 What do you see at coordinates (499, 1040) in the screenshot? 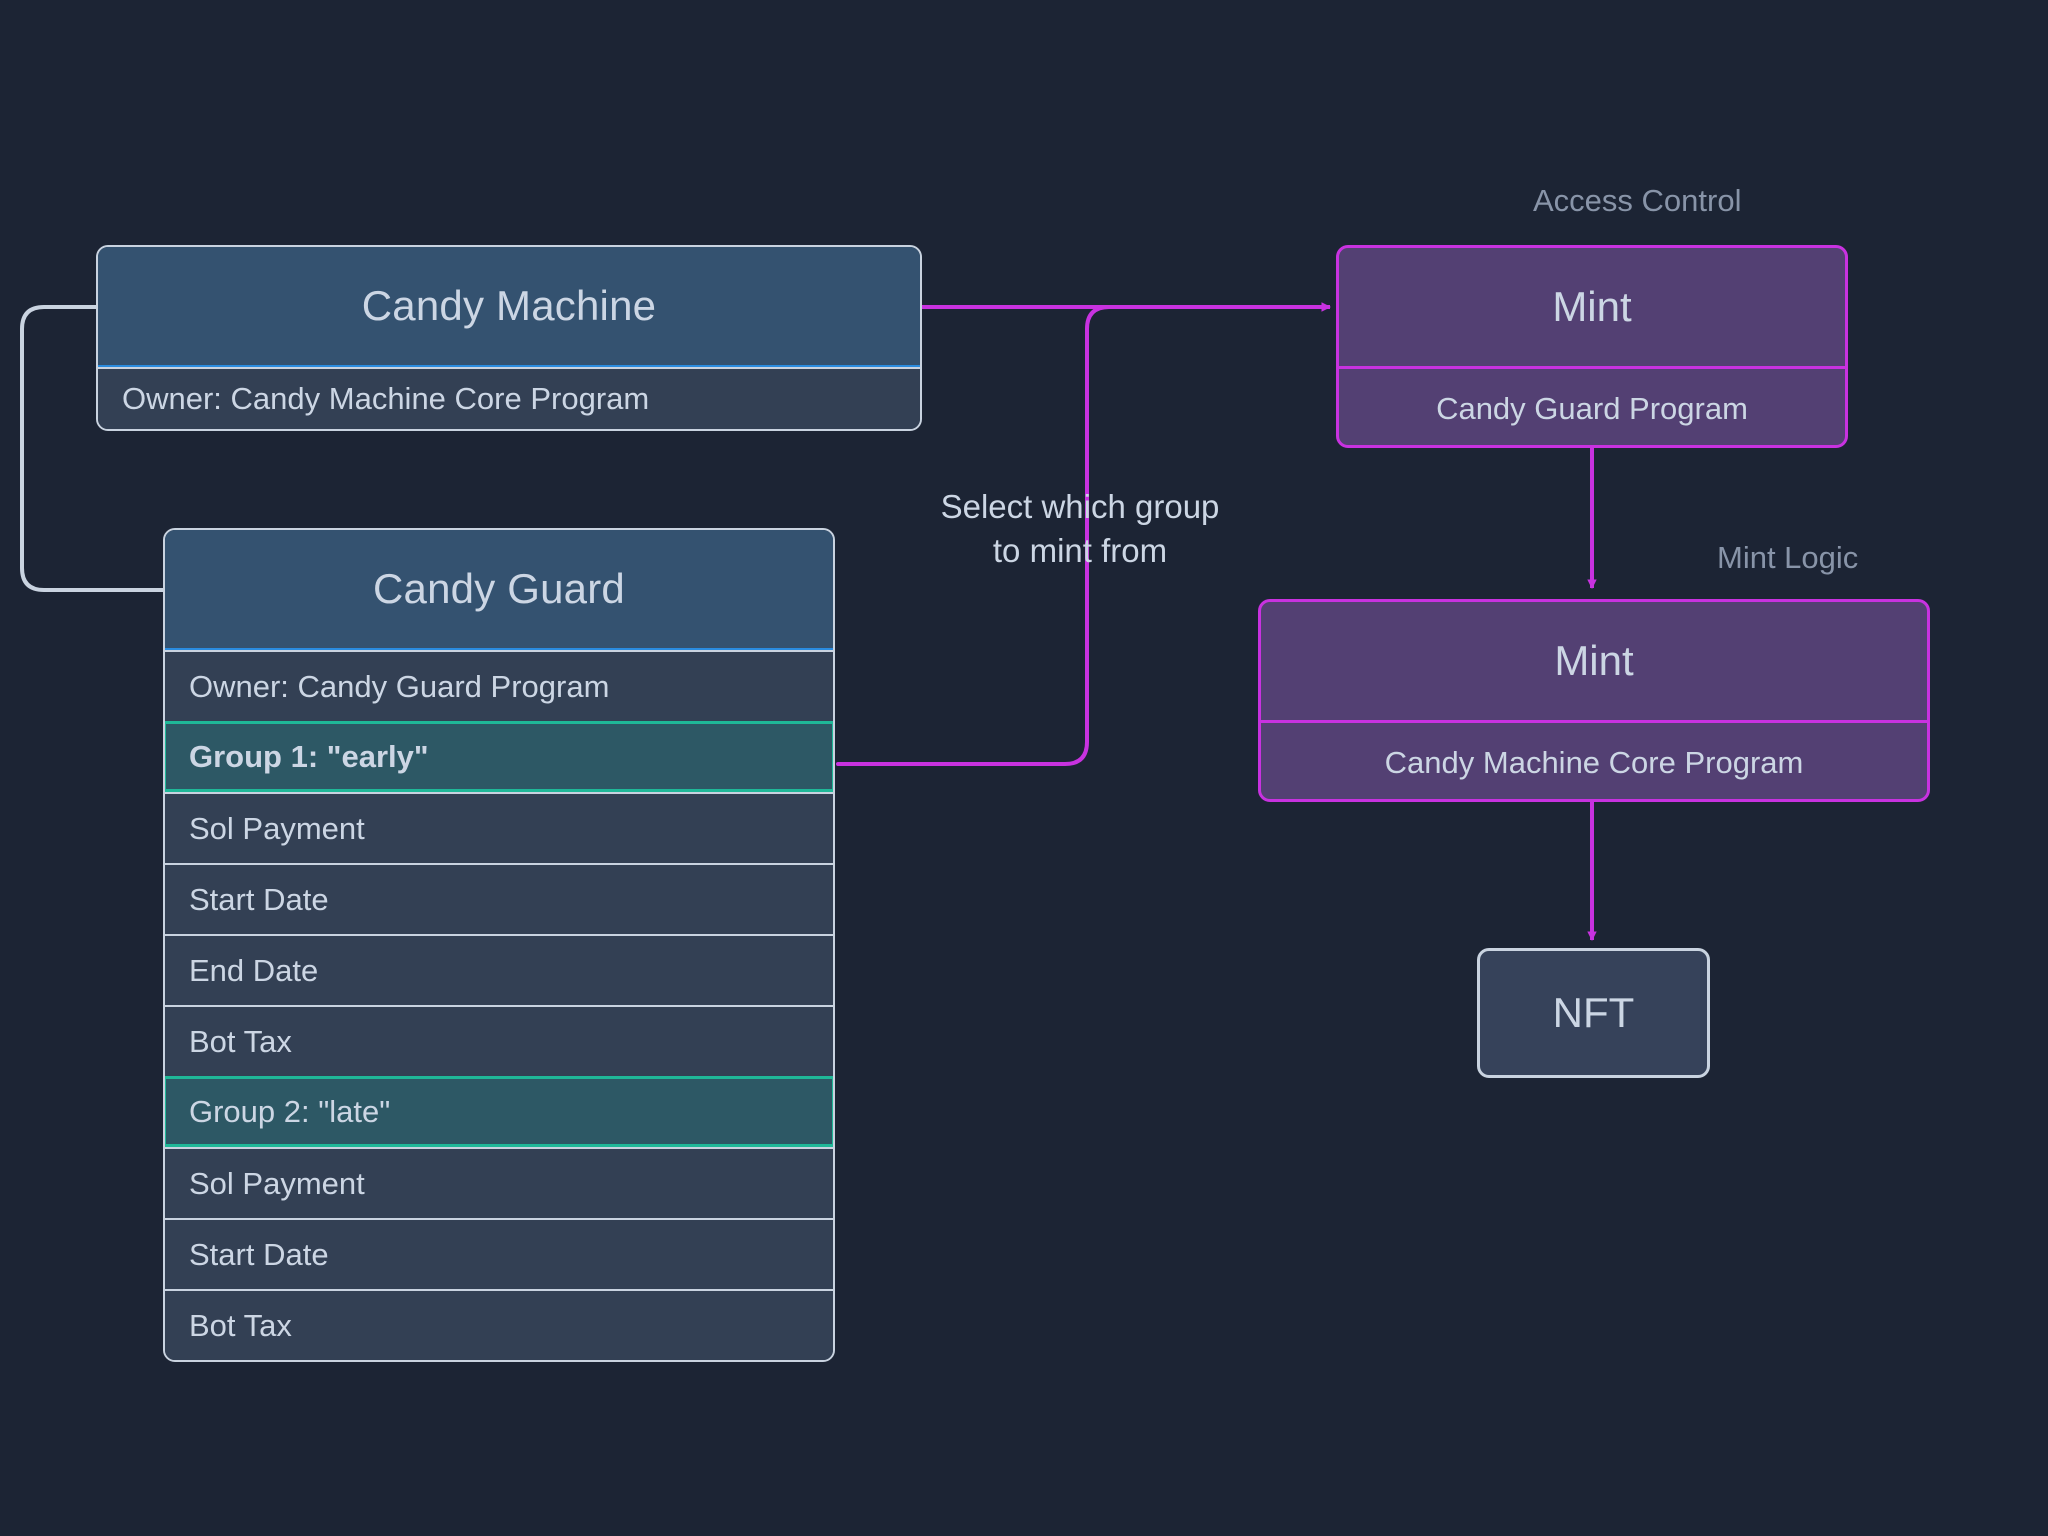
I see `candy-guard-row-bot-tax-1: Bot Tax` at bounding box center [499, 1040].